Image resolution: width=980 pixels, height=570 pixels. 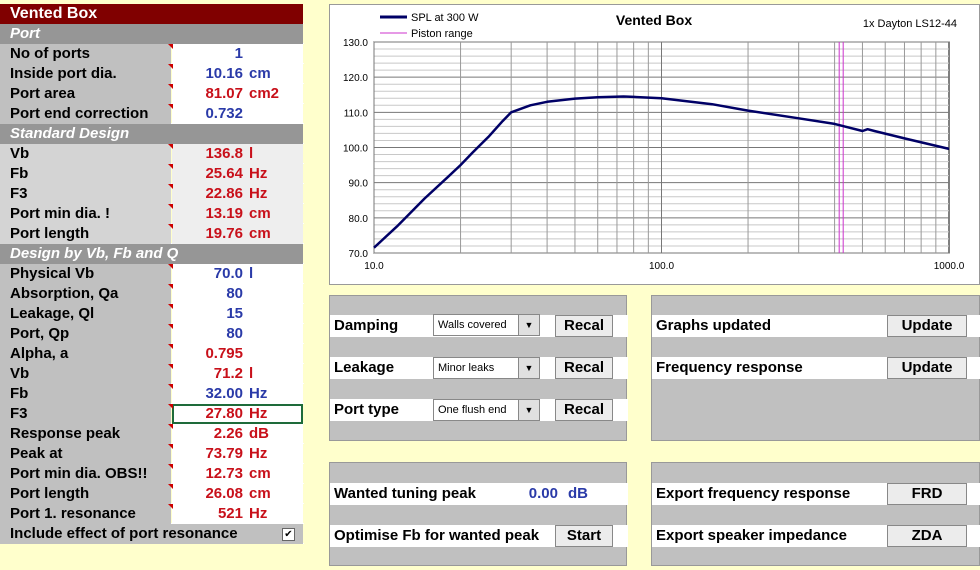 What do you see at coordinates (224, 393) in the screenshot?
I see `param-value: 32.00` at bounding box center [224, 393].